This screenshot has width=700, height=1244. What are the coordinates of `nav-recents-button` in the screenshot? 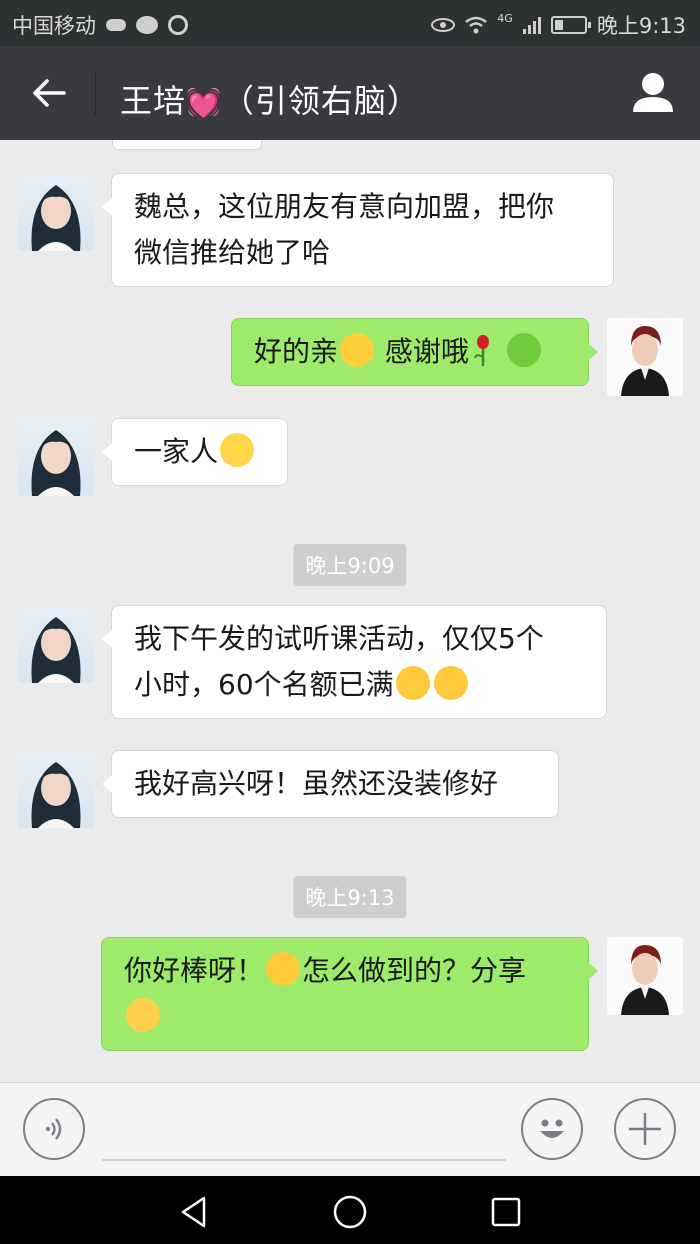 It's located at (506, 1212).